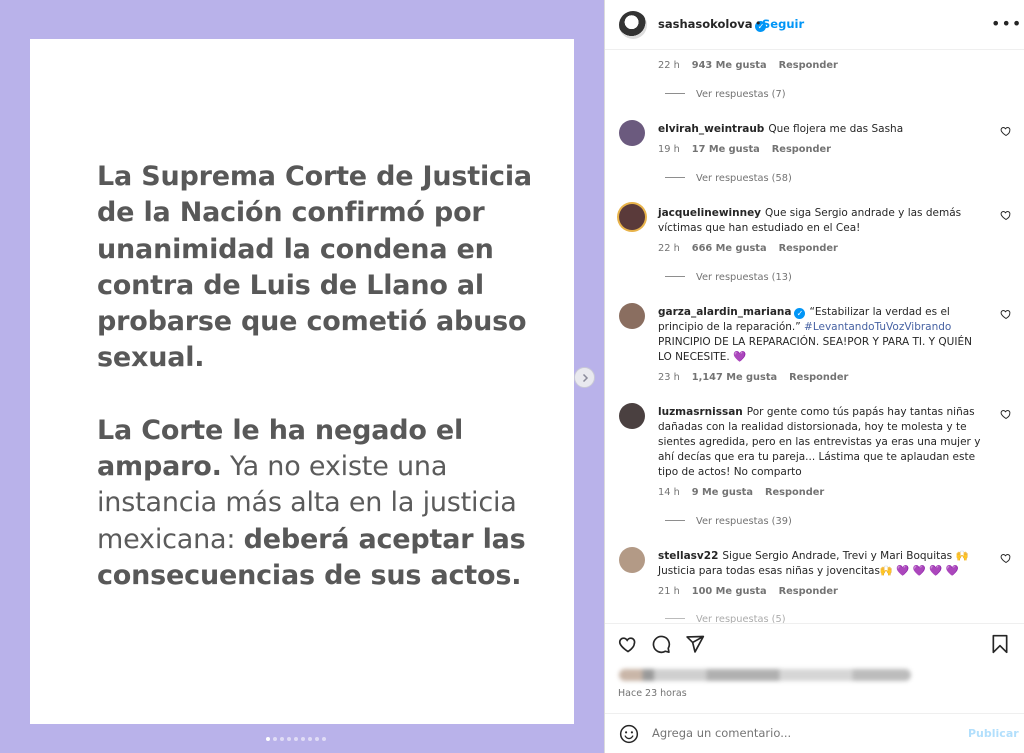  Describe the element at coordinates (748, 591) in the screenshot. I see `comment-meta: 21 h 100 Me gusta Responder` at that location.